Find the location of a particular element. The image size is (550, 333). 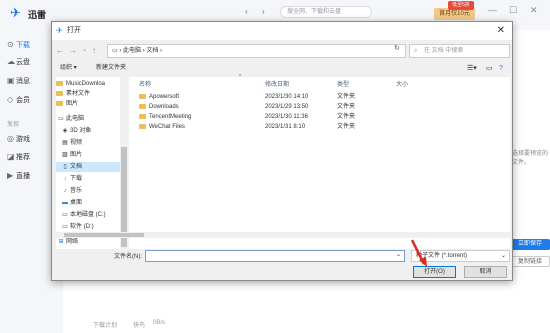

forward-arrow-icon: › is located at coordinates (263, 11).